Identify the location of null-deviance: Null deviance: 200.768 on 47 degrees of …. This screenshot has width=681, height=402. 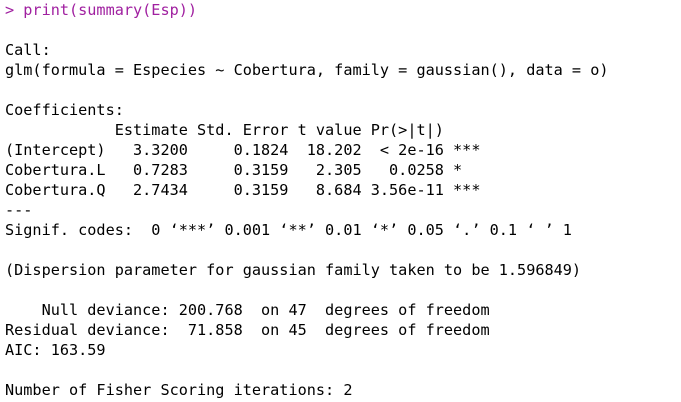
(247, 310).